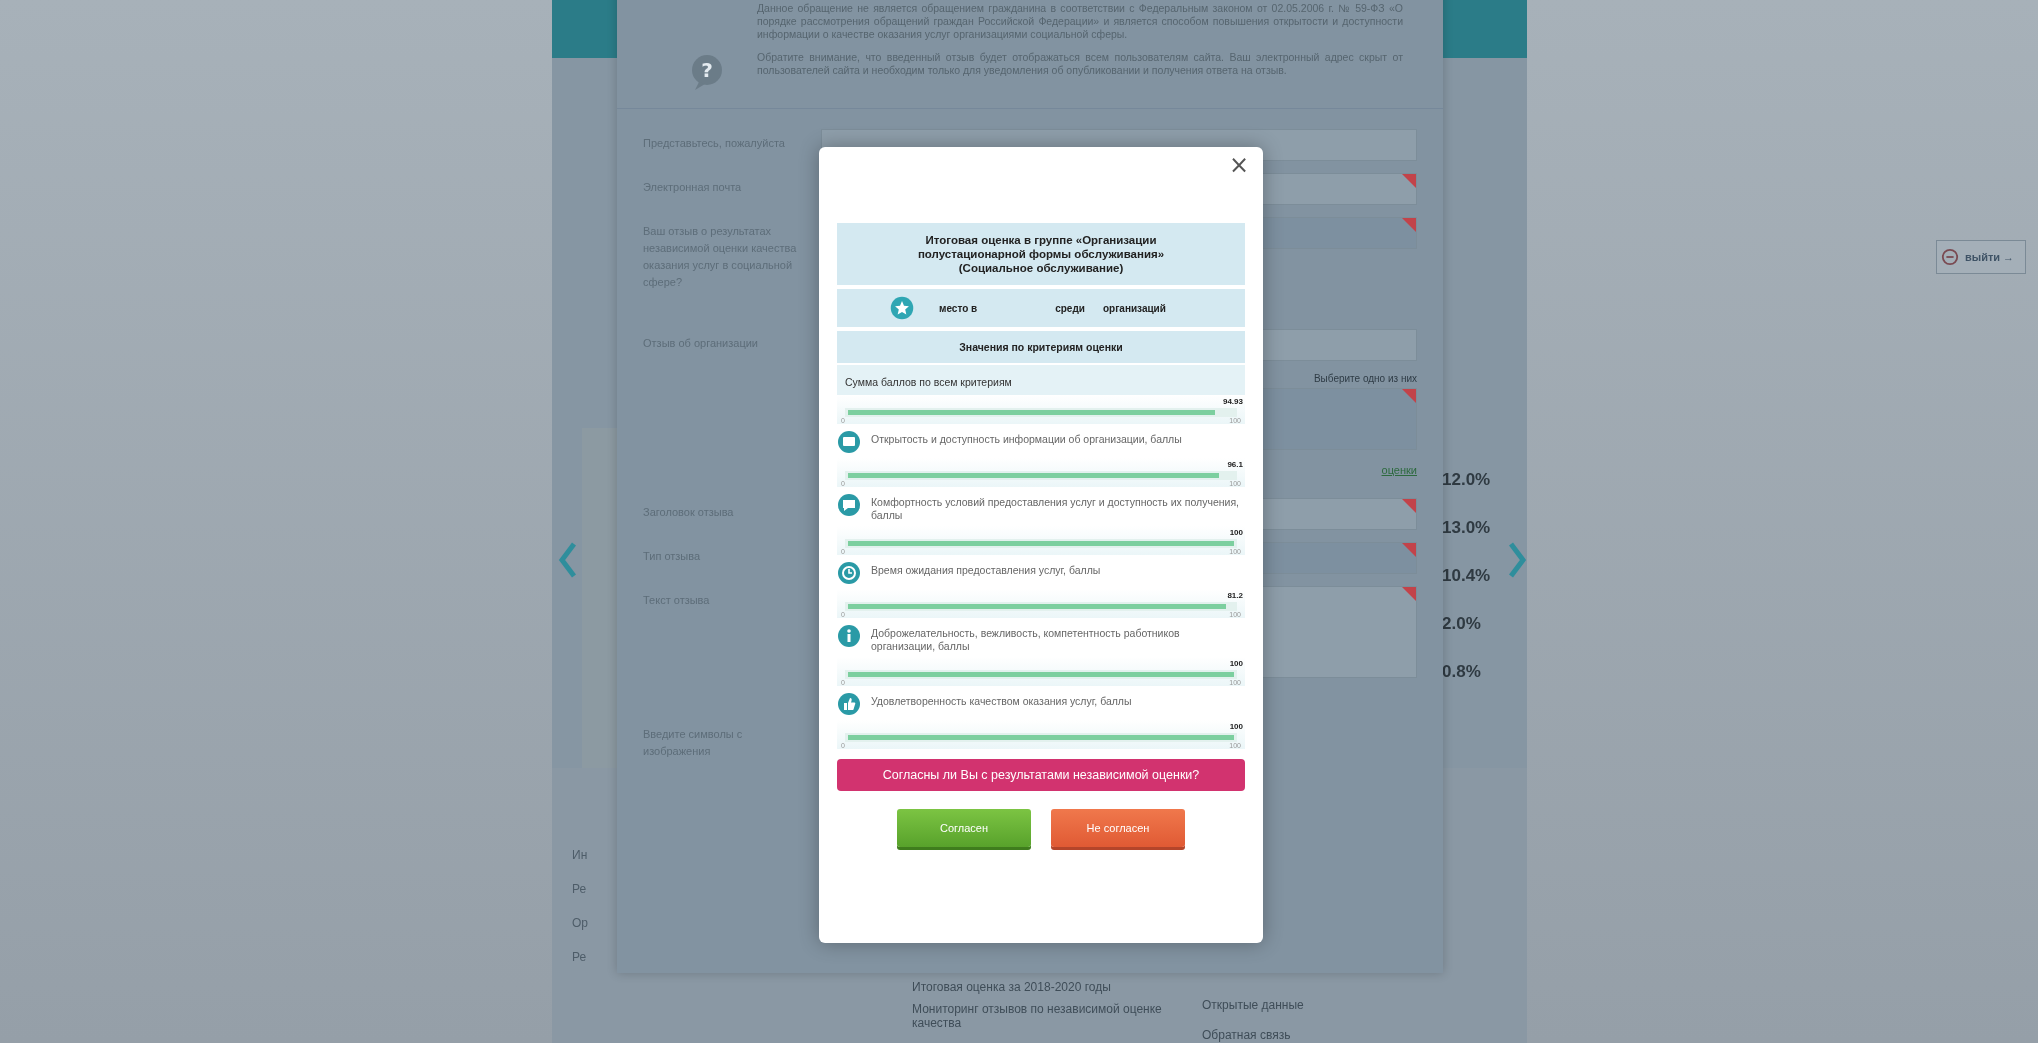  What do you see at coordinates (1041, 347) in the screenshot?
I see `section-heading: Значения по критериям оценки` at bounding box center [1041, 347].